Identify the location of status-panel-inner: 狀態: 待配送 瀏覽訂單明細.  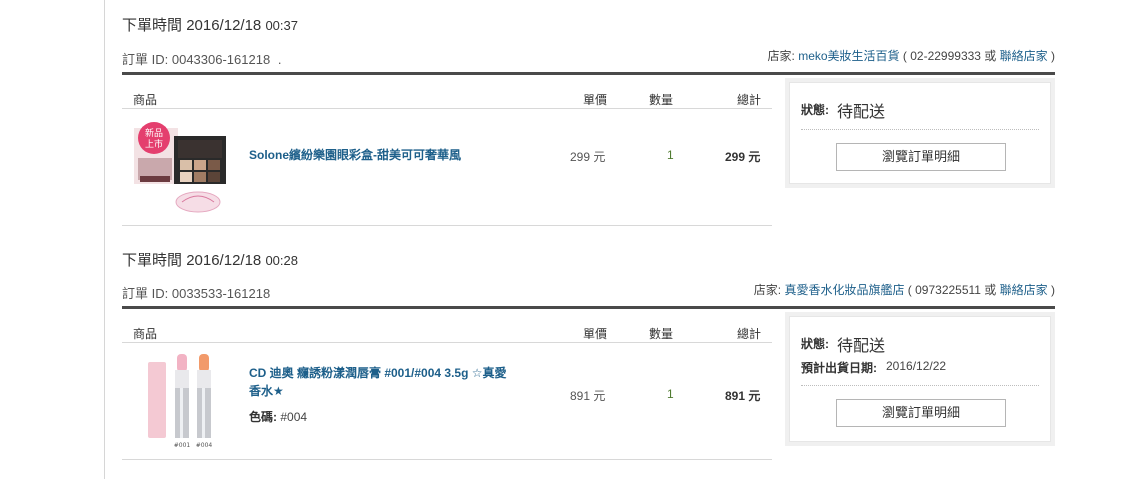
(920, 133).